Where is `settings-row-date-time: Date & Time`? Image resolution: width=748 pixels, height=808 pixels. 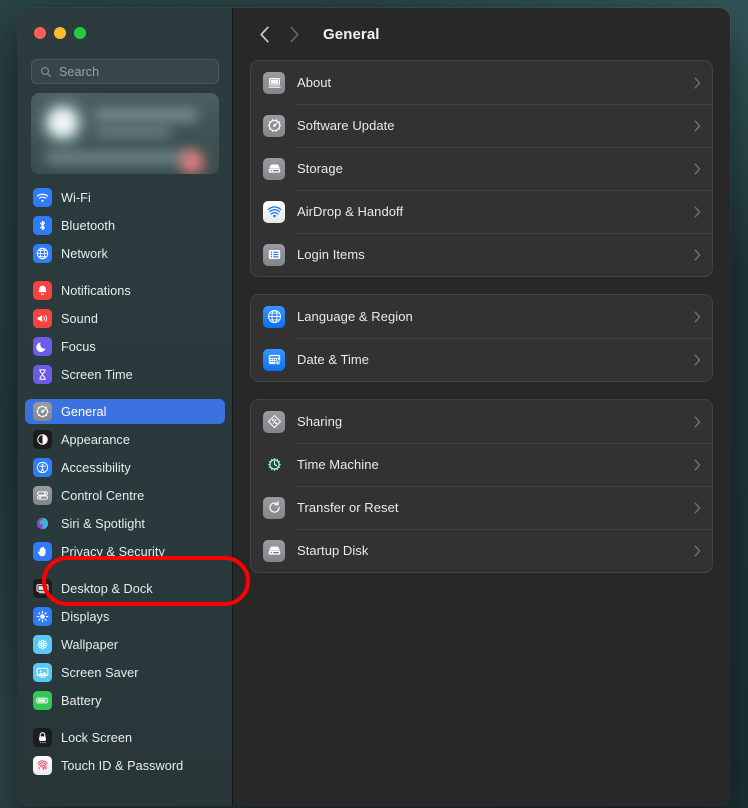 settings-row-date-time: Date & Time is located at coordinates (481, 359).